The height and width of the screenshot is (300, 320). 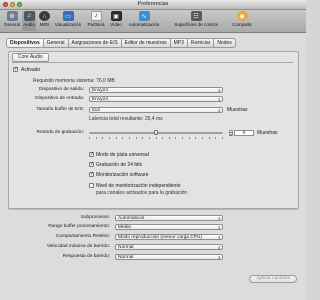 I want to click on buffer-size-popup: 512 ⇕, so click(x=156, y=110).